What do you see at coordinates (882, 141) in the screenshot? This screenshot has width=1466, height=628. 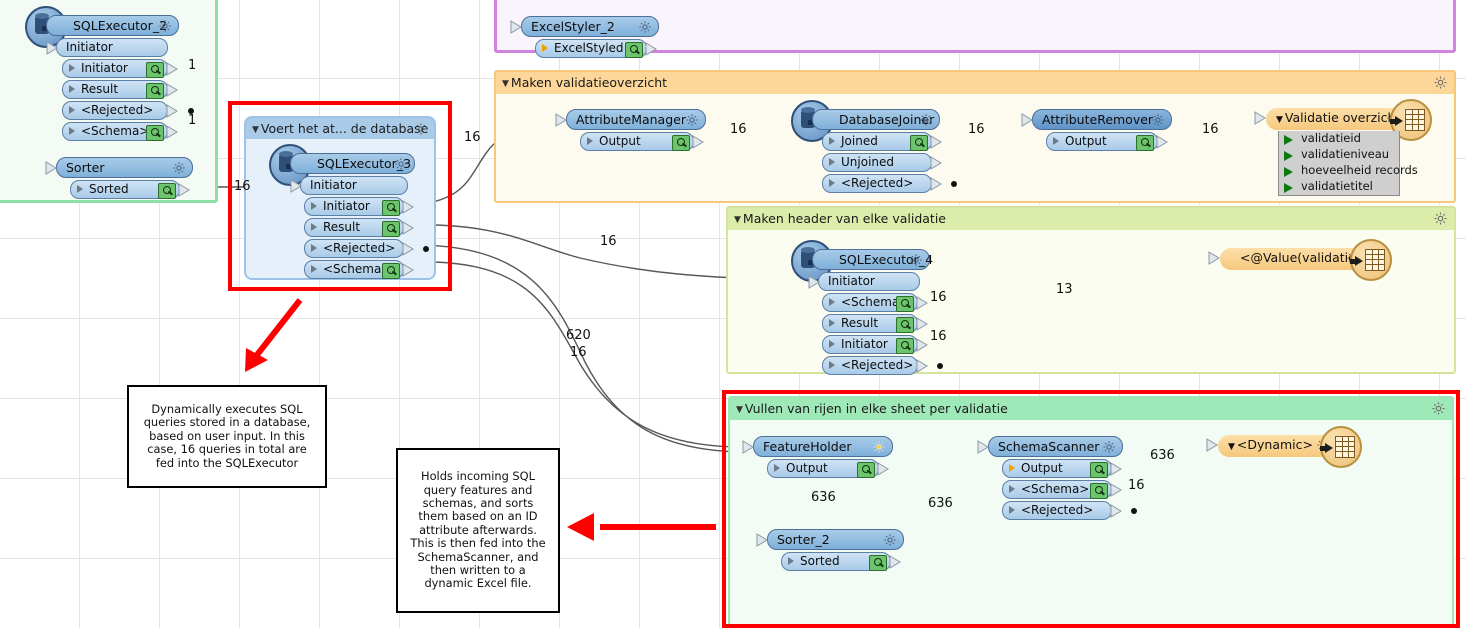 I see `output-port-joined: Joined` at bounding box center [882, 141].